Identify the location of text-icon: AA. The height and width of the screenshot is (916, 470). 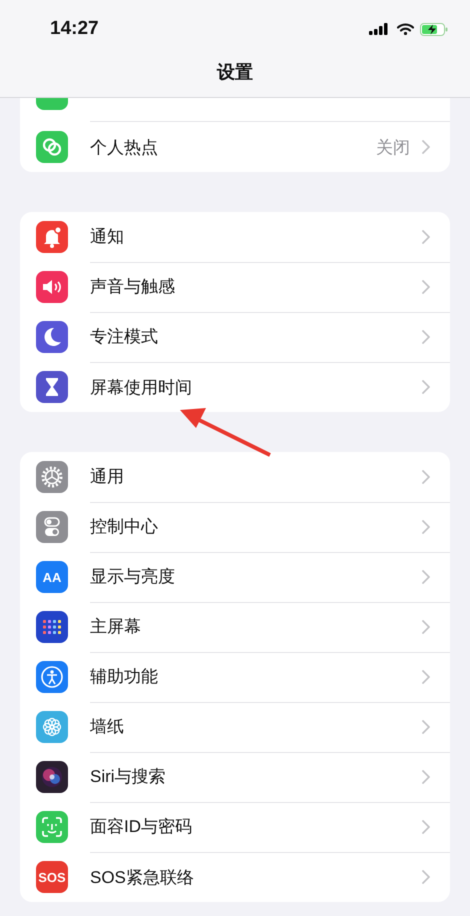
(52, 577).